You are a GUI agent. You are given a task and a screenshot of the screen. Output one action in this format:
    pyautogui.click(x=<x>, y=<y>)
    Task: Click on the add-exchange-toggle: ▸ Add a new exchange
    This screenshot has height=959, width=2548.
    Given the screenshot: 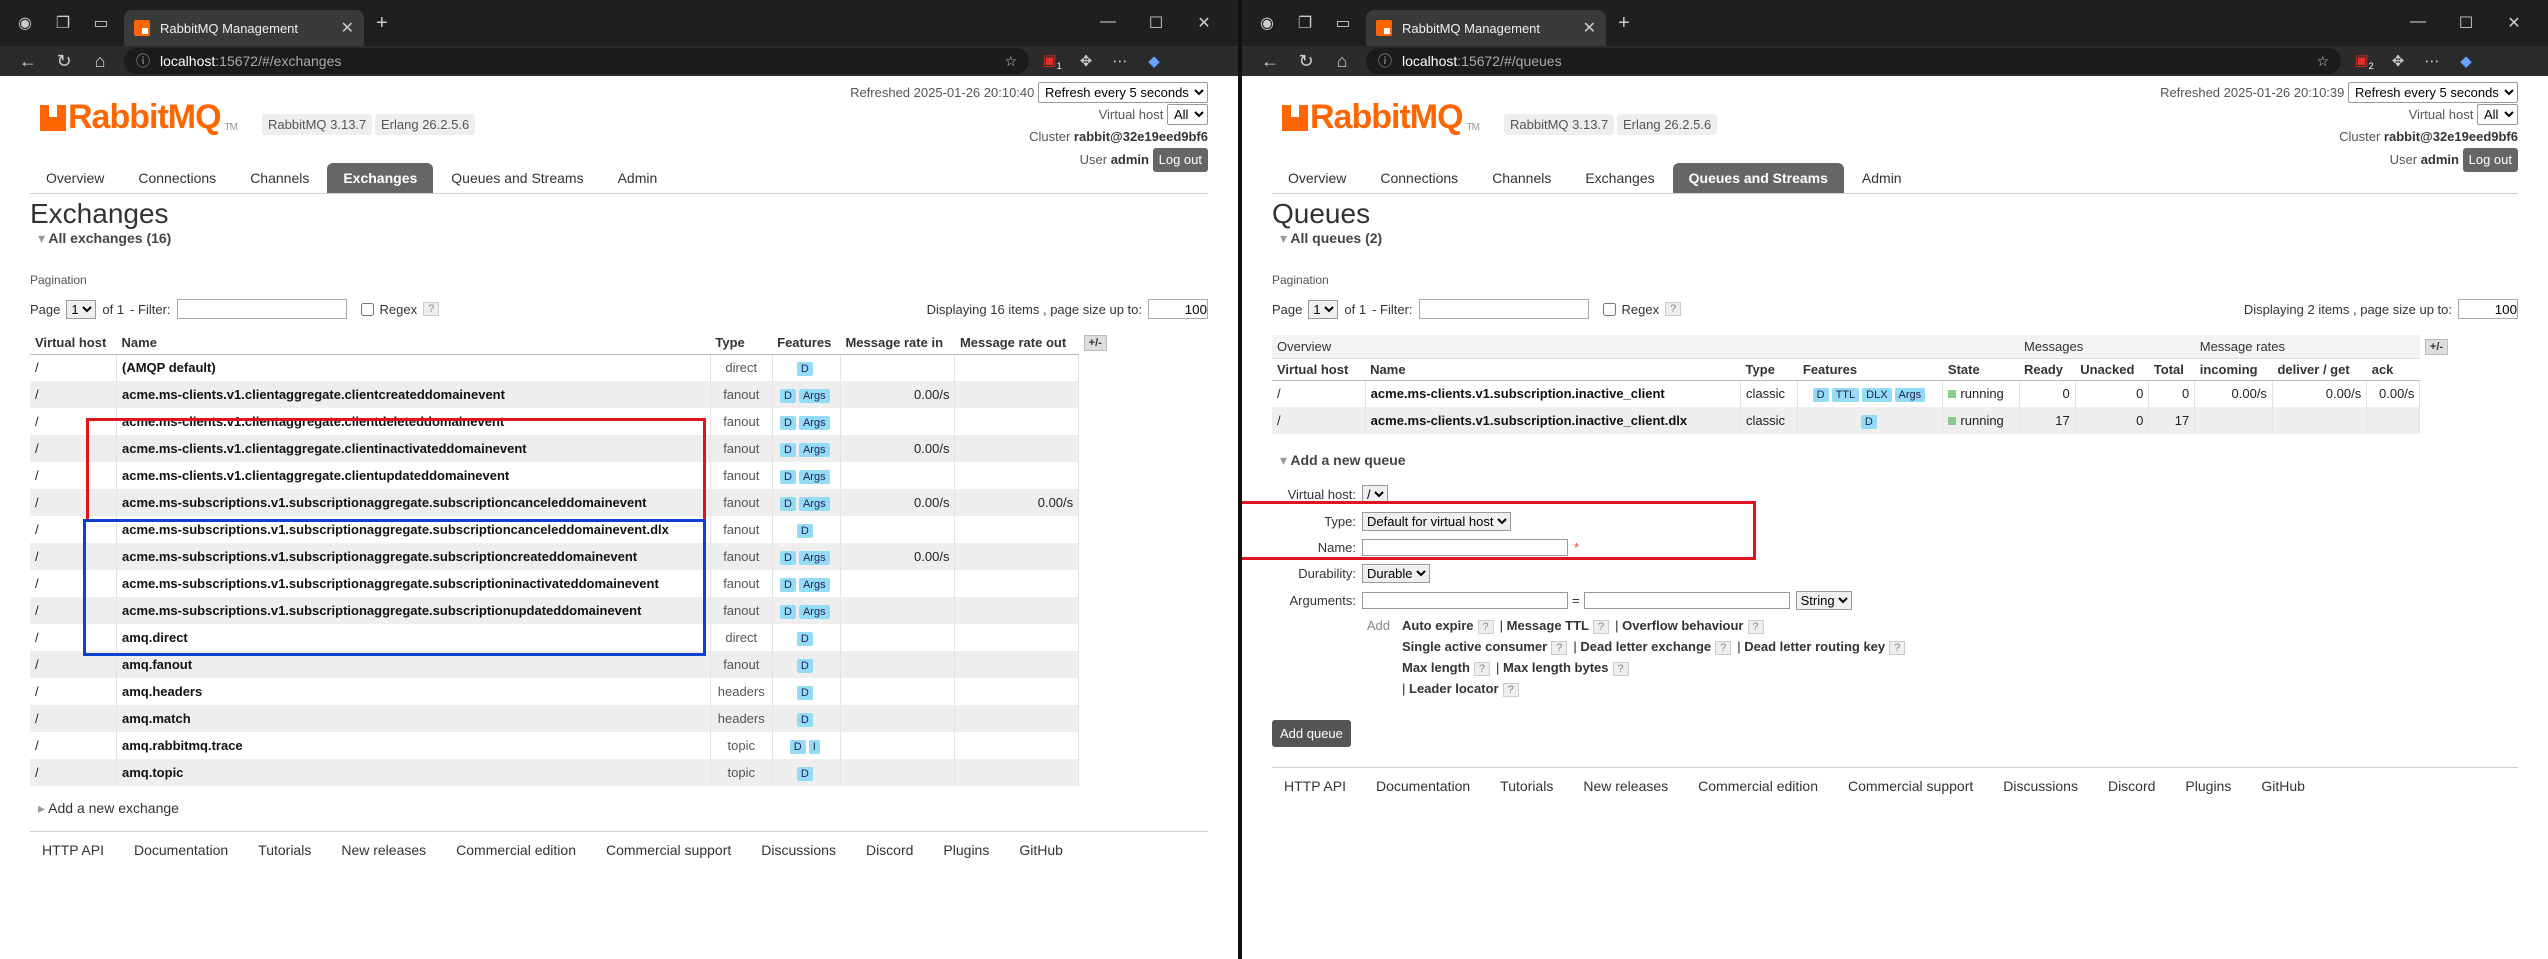 What is the action you would take?
    pyautogui.click(x=623, y=808)
    